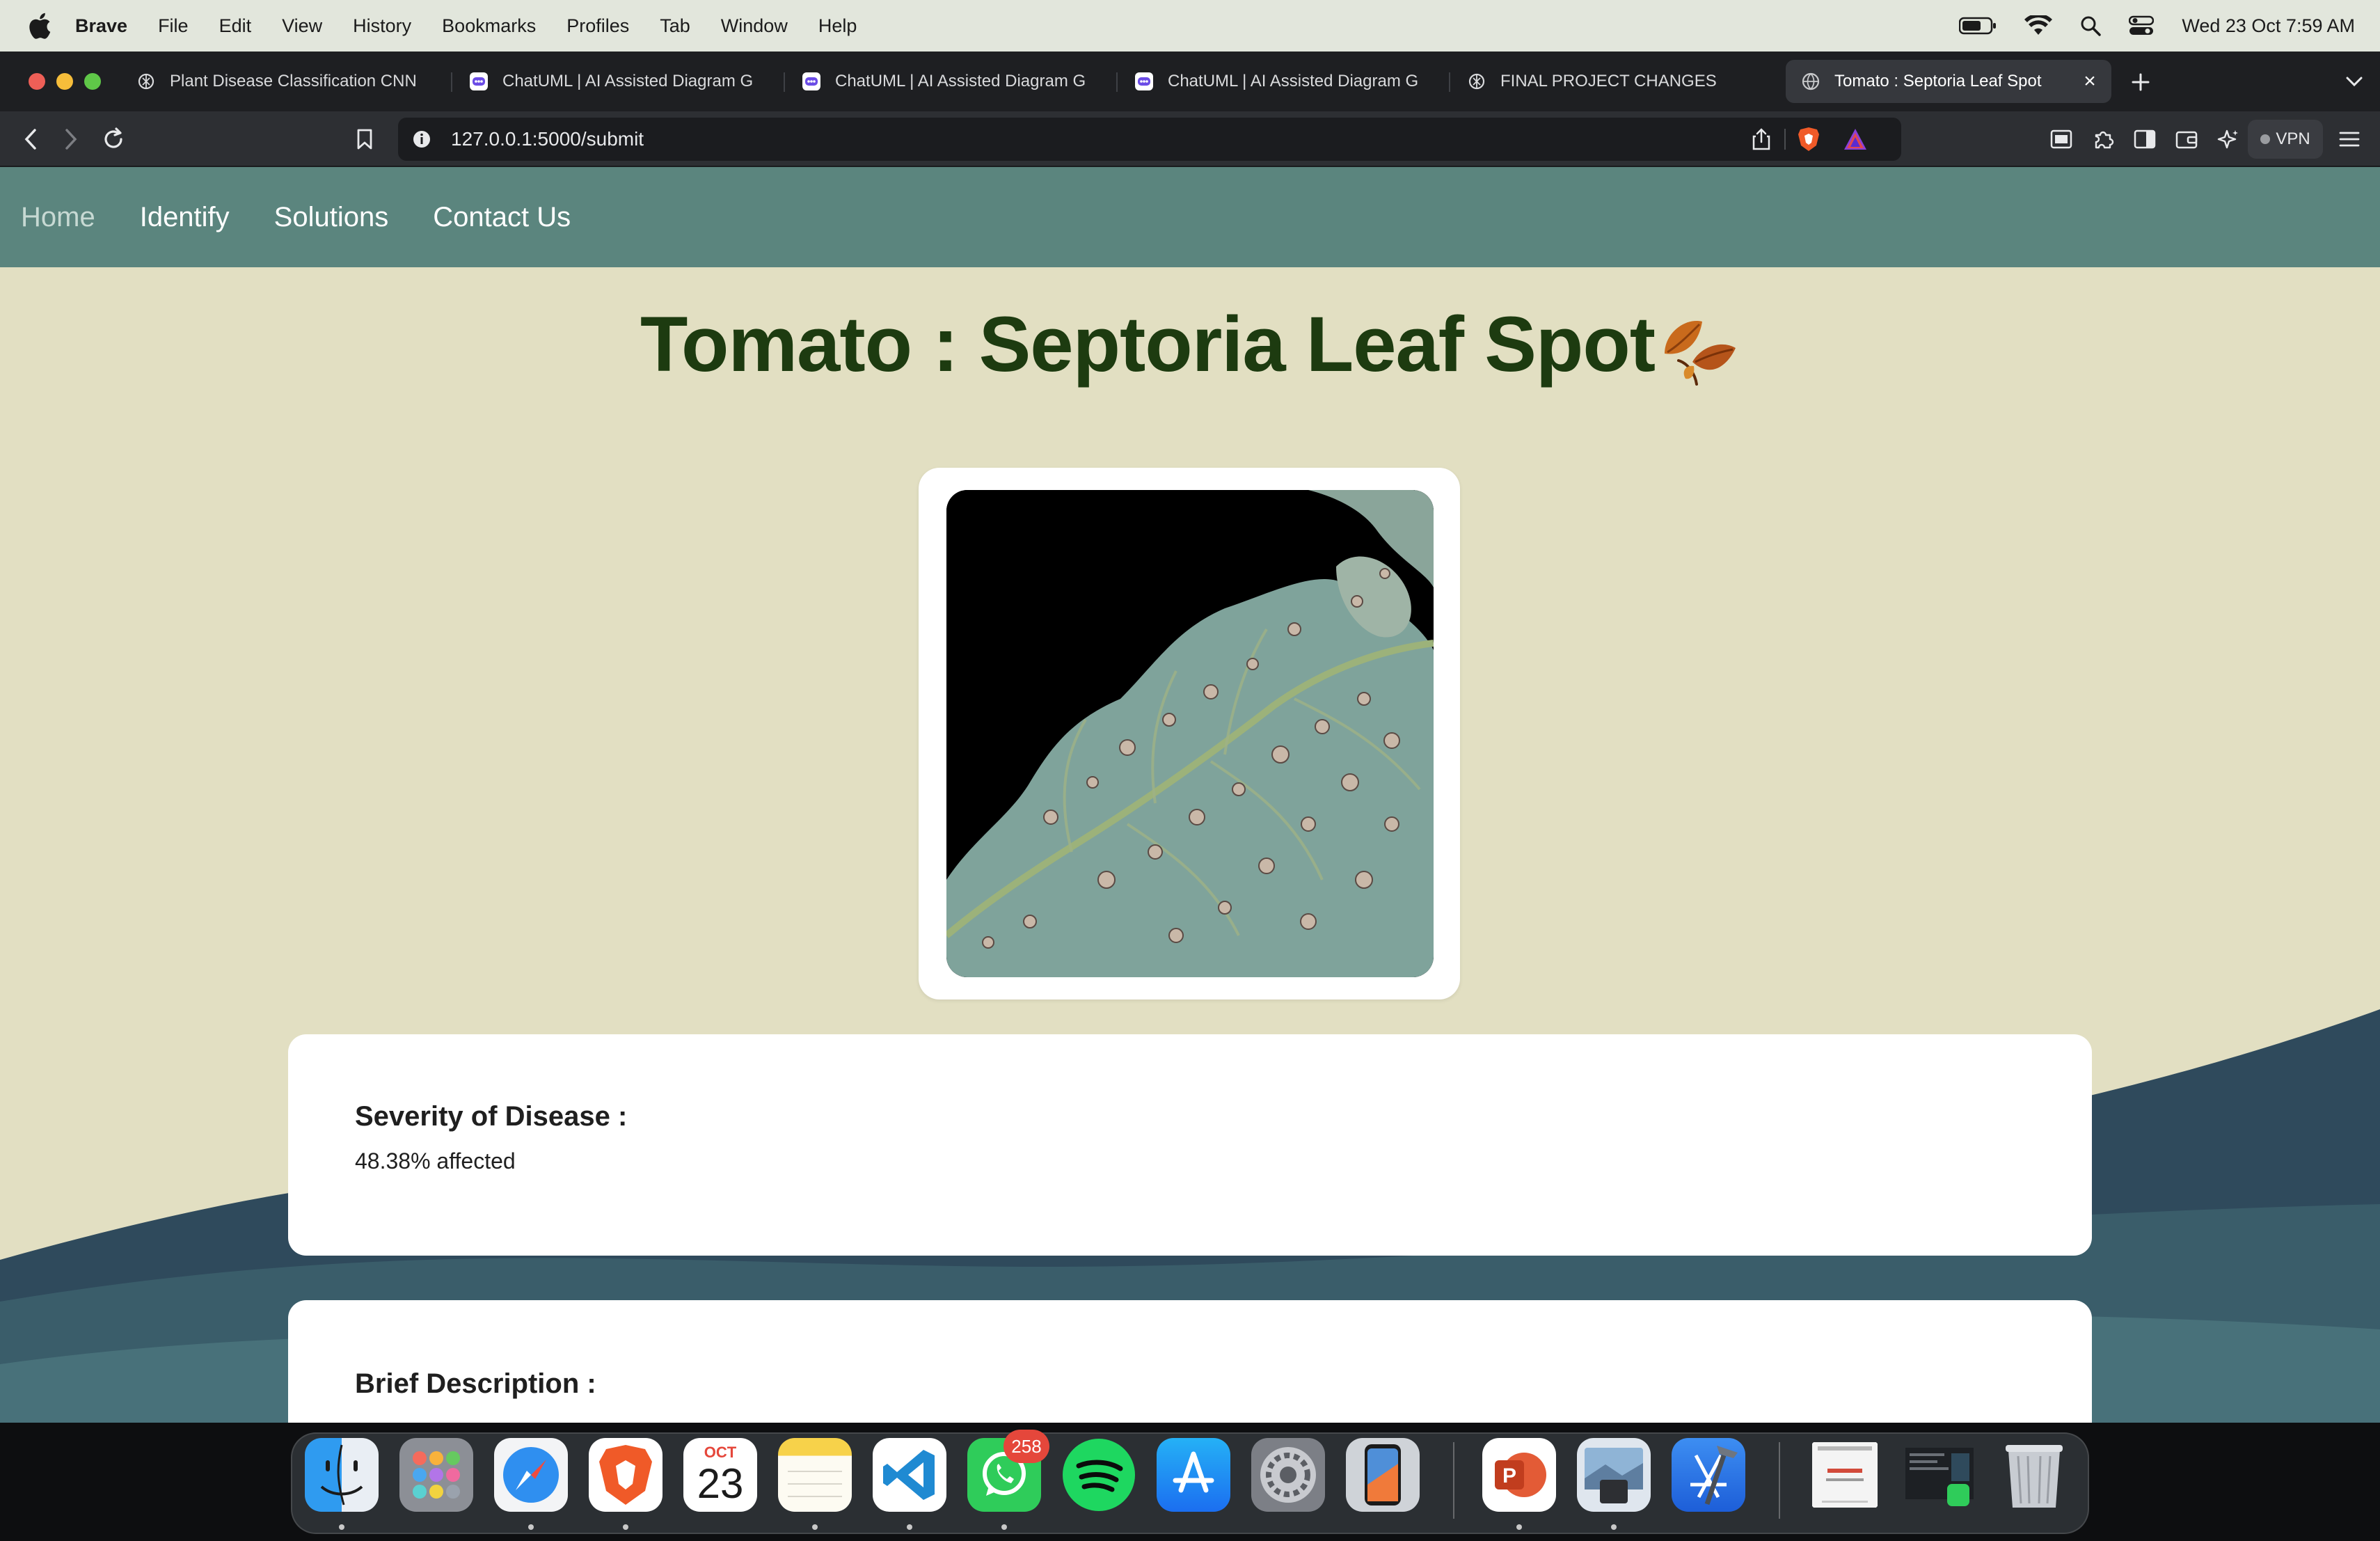  I want to click on dock-safari-icon, so click(531, 1475).